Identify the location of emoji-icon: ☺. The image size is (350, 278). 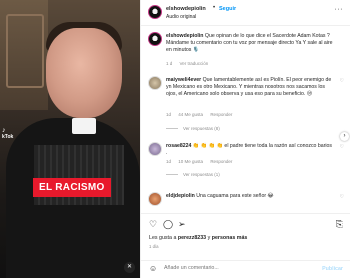
(153, 268).